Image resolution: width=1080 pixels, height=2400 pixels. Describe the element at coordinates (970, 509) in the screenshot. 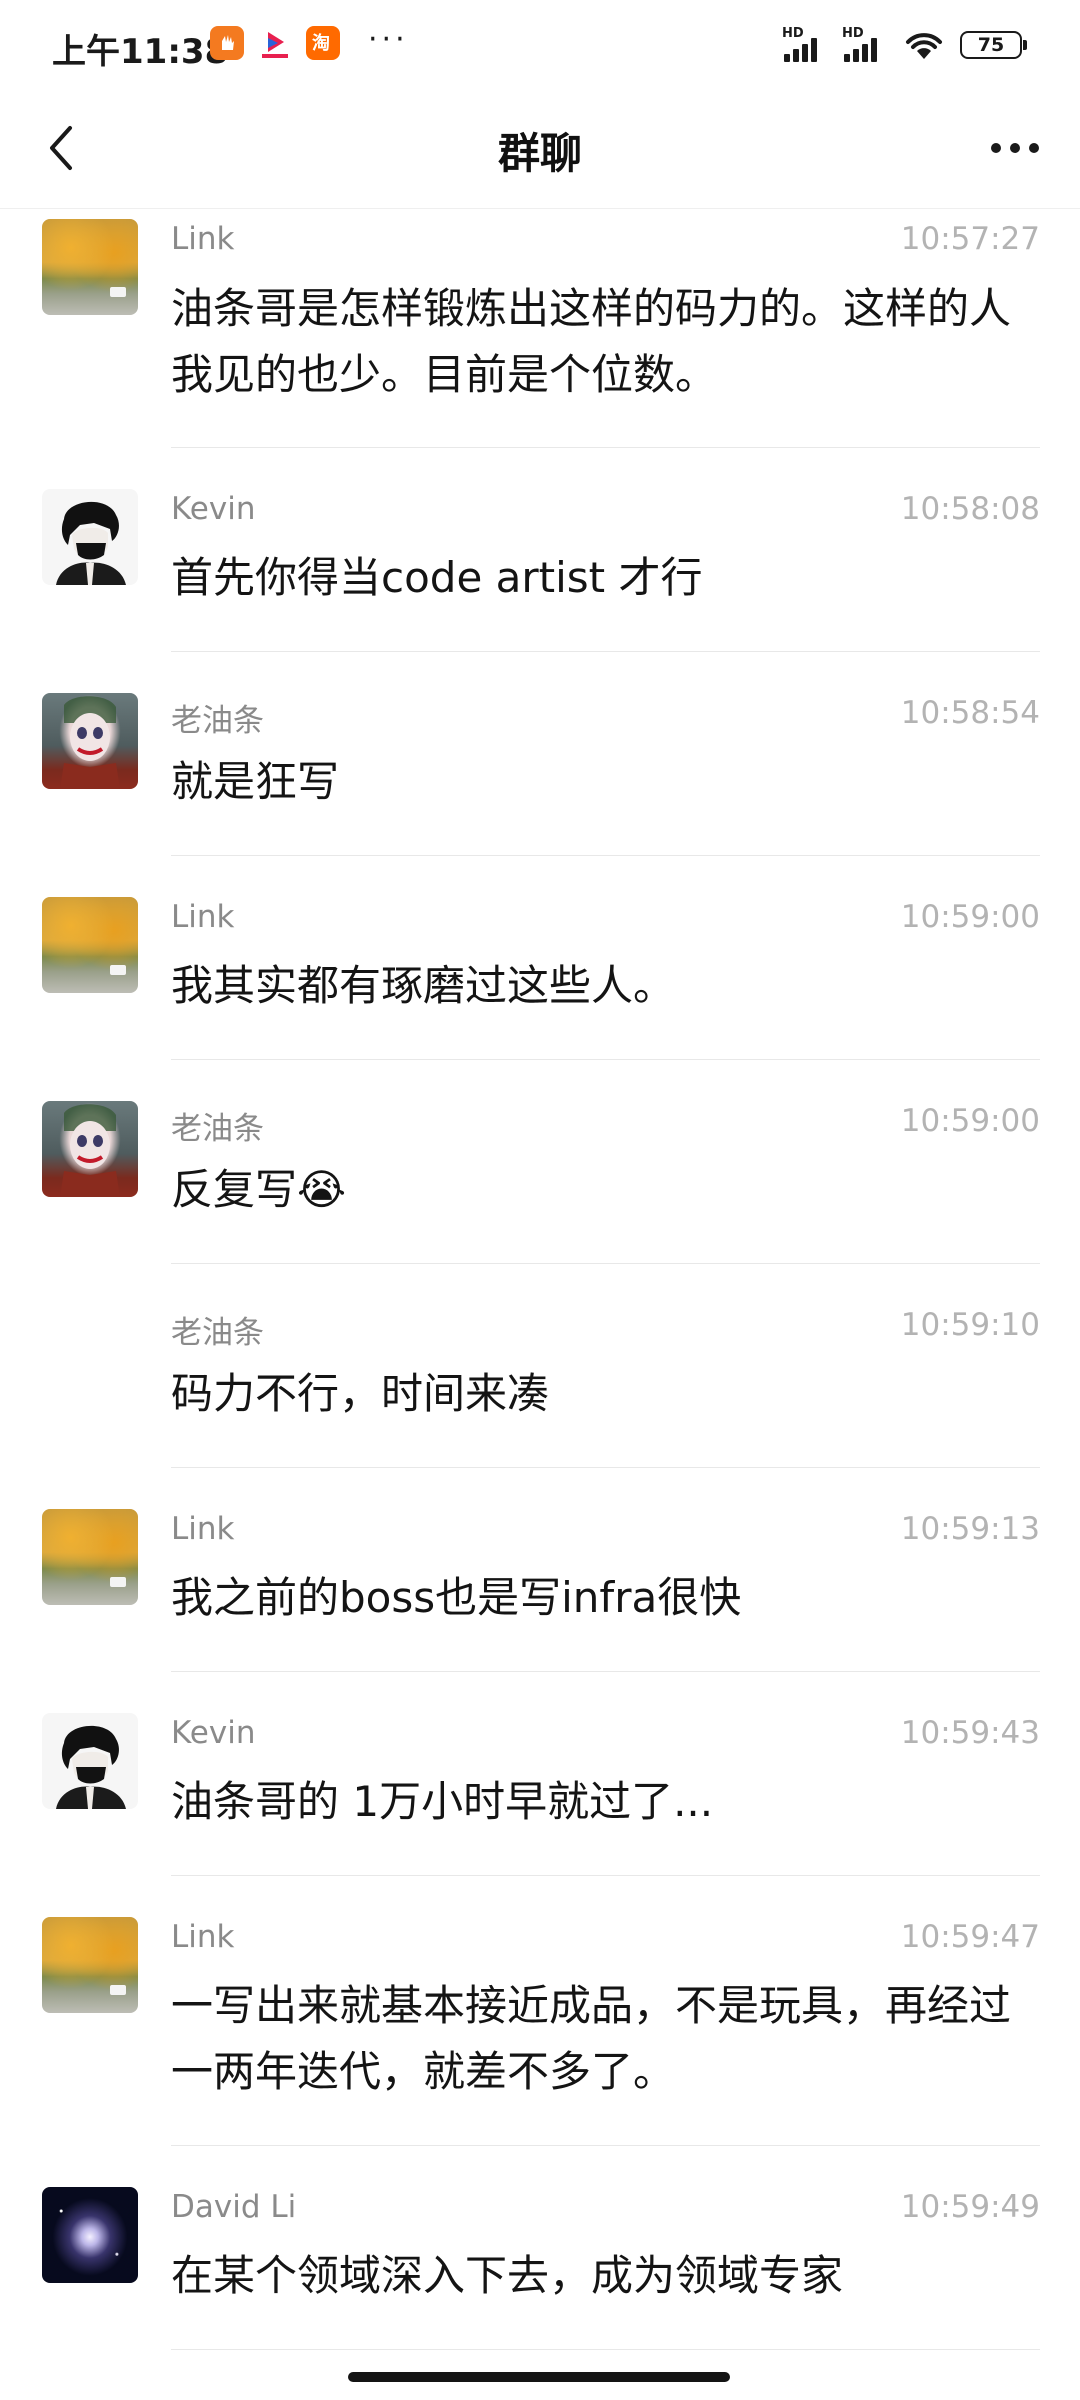

I see `message-time: 10:58:08` at that location.